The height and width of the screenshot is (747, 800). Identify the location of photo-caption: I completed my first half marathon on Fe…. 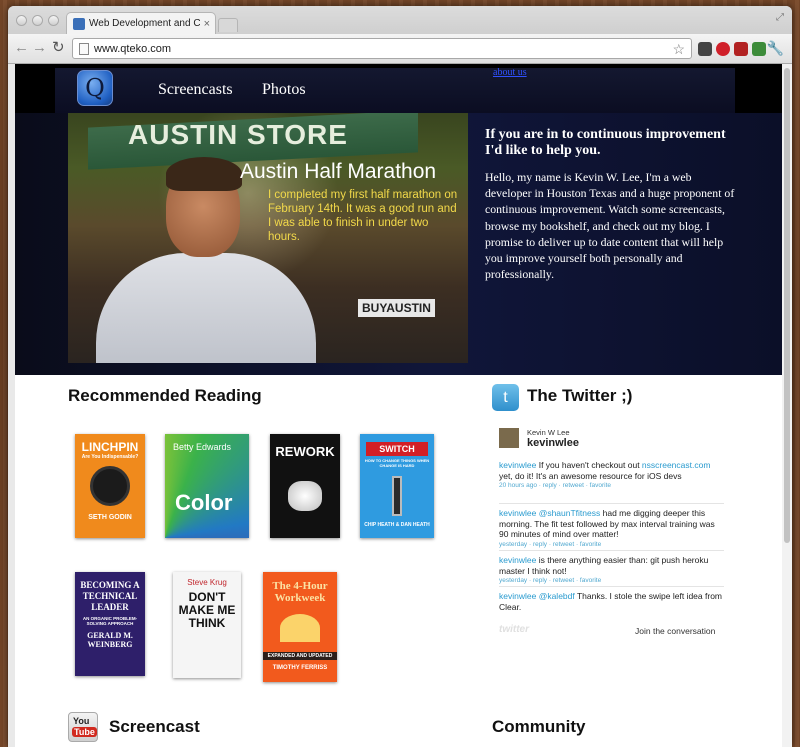
(363, 216).